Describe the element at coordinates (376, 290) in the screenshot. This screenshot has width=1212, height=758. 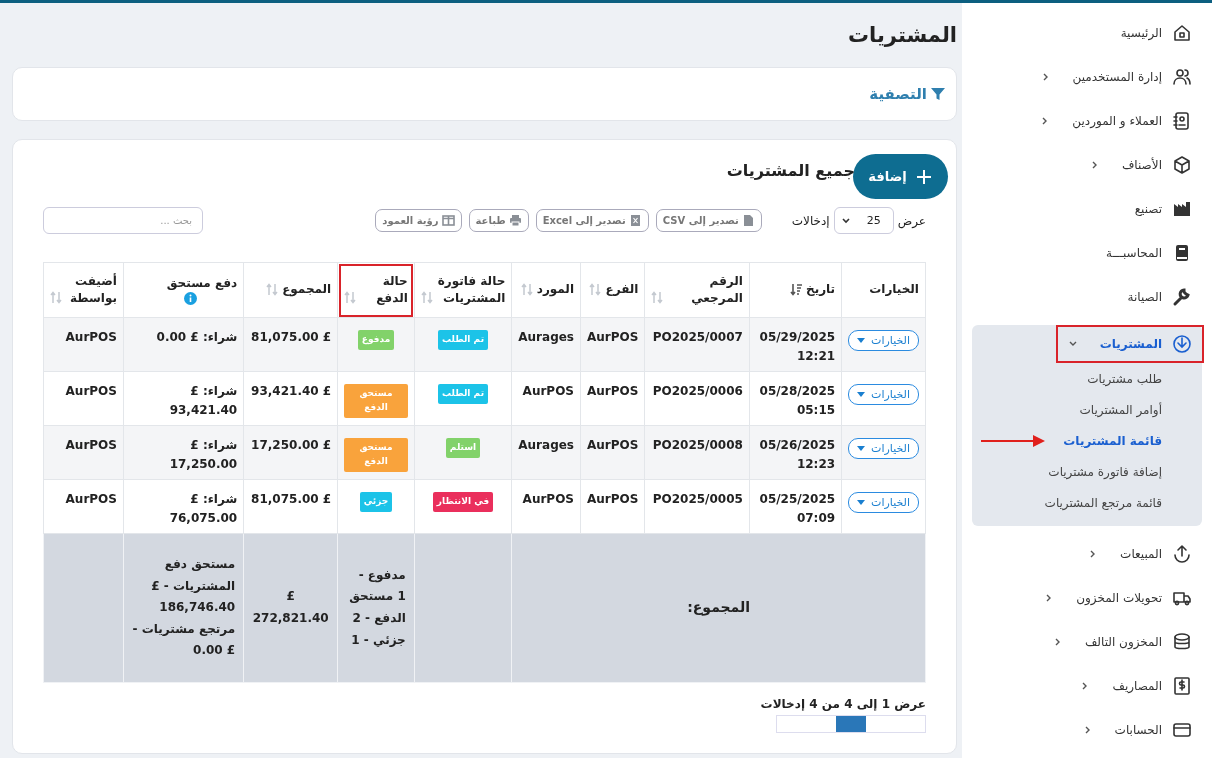
I see `column-header: حالة الدفع` at that location.